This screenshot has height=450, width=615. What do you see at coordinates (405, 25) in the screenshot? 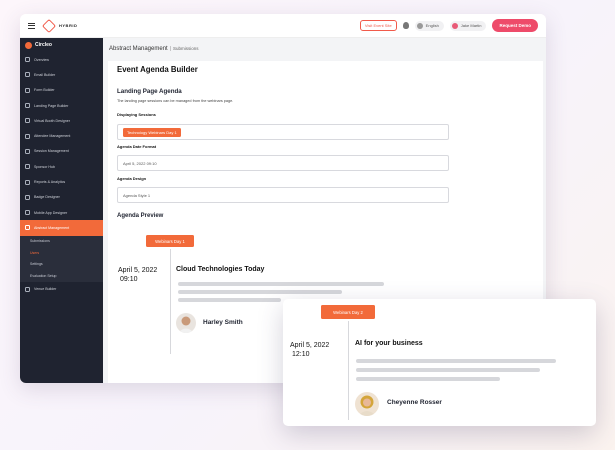
I see `lightbulb-icon` at bounding box center [405, 25].